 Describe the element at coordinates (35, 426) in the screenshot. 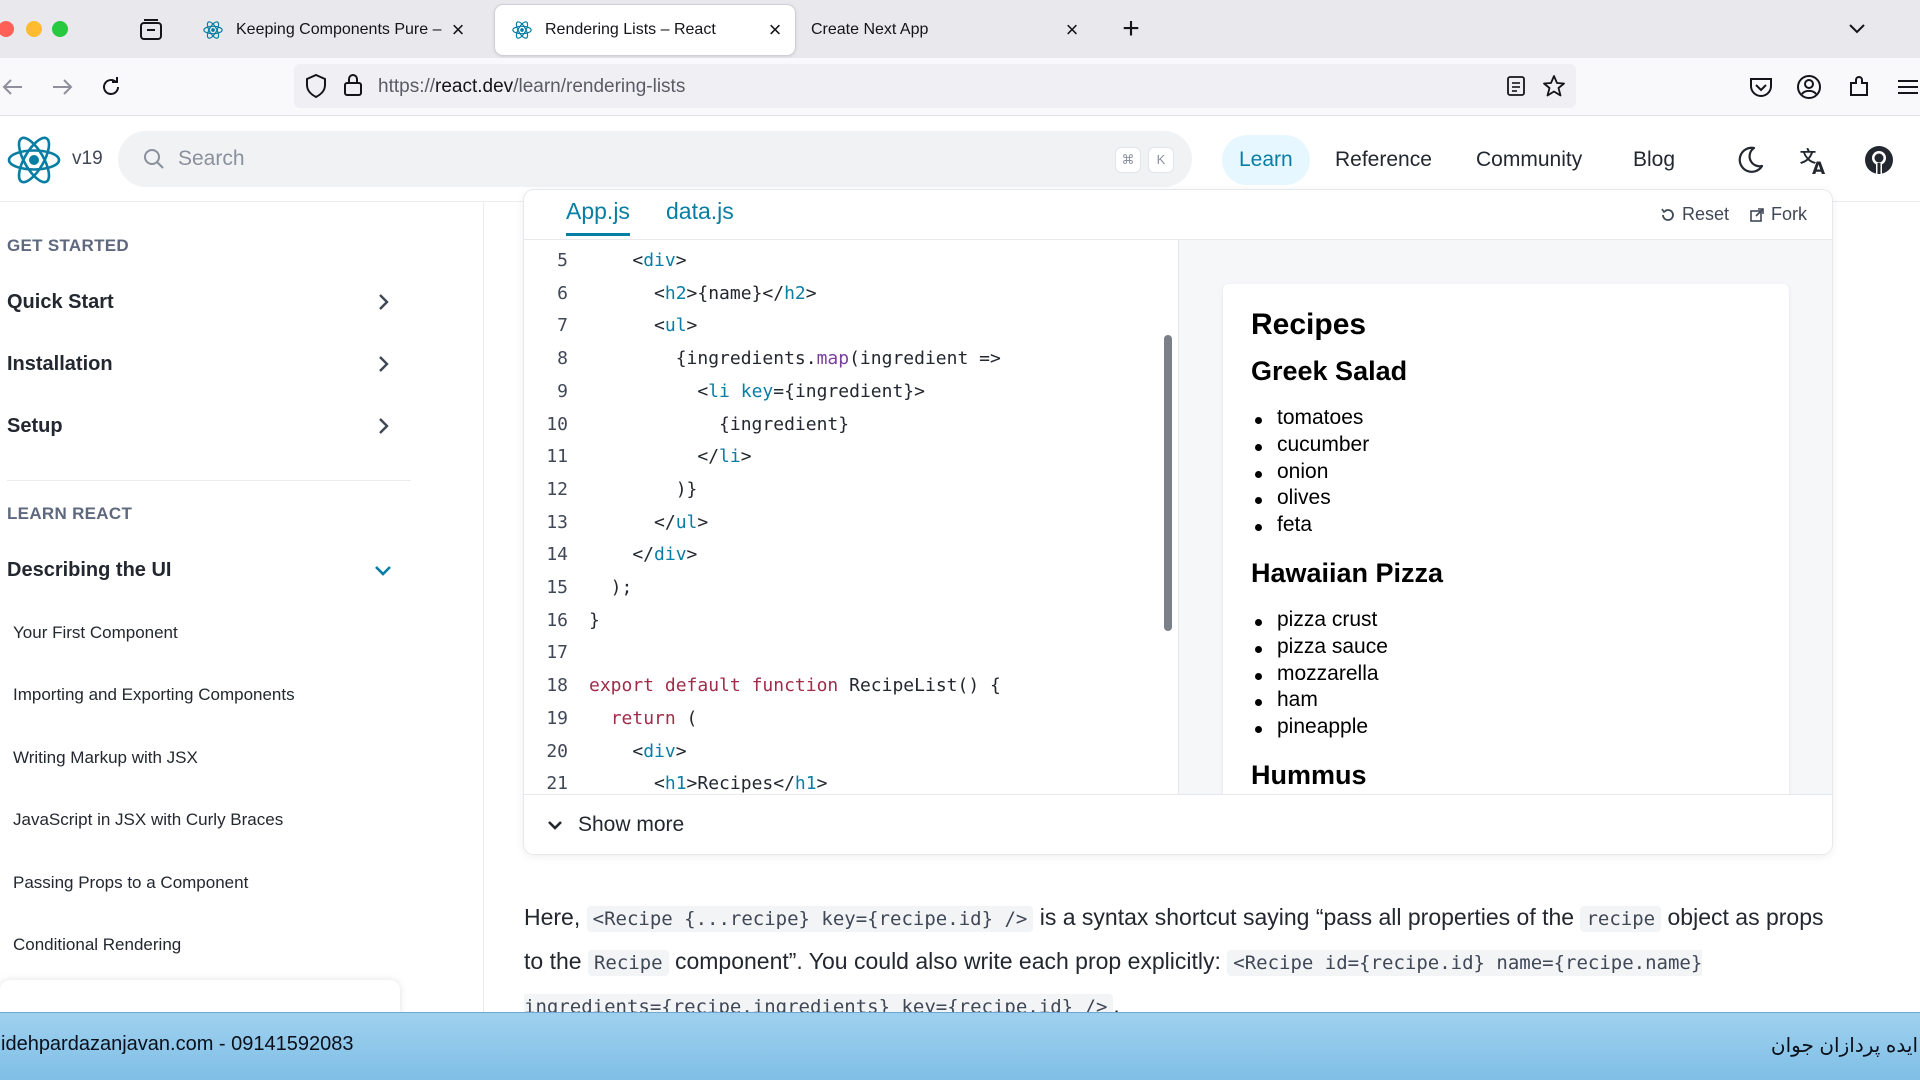

I see `sidebar-item-label: Setup` at that location.